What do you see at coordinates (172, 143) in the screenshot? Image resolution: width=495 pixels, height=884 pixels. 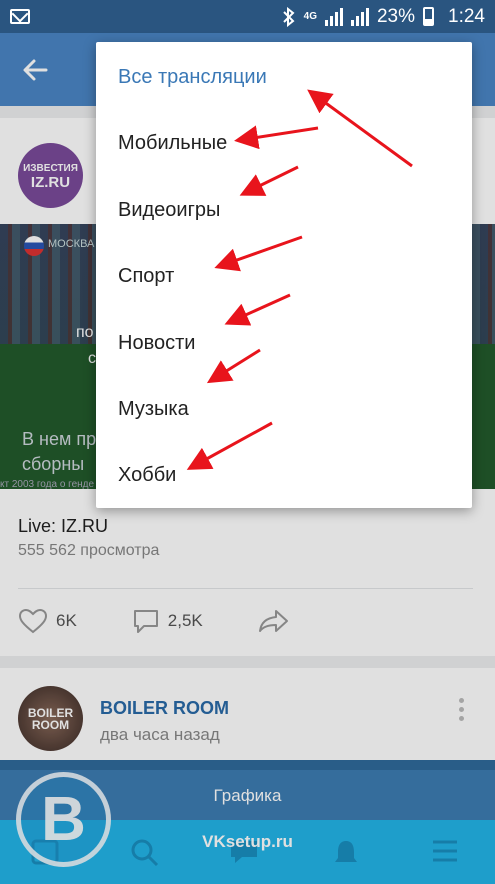 I see `menu-item-mobile: Мобильные` at bounding box center [172, 143].